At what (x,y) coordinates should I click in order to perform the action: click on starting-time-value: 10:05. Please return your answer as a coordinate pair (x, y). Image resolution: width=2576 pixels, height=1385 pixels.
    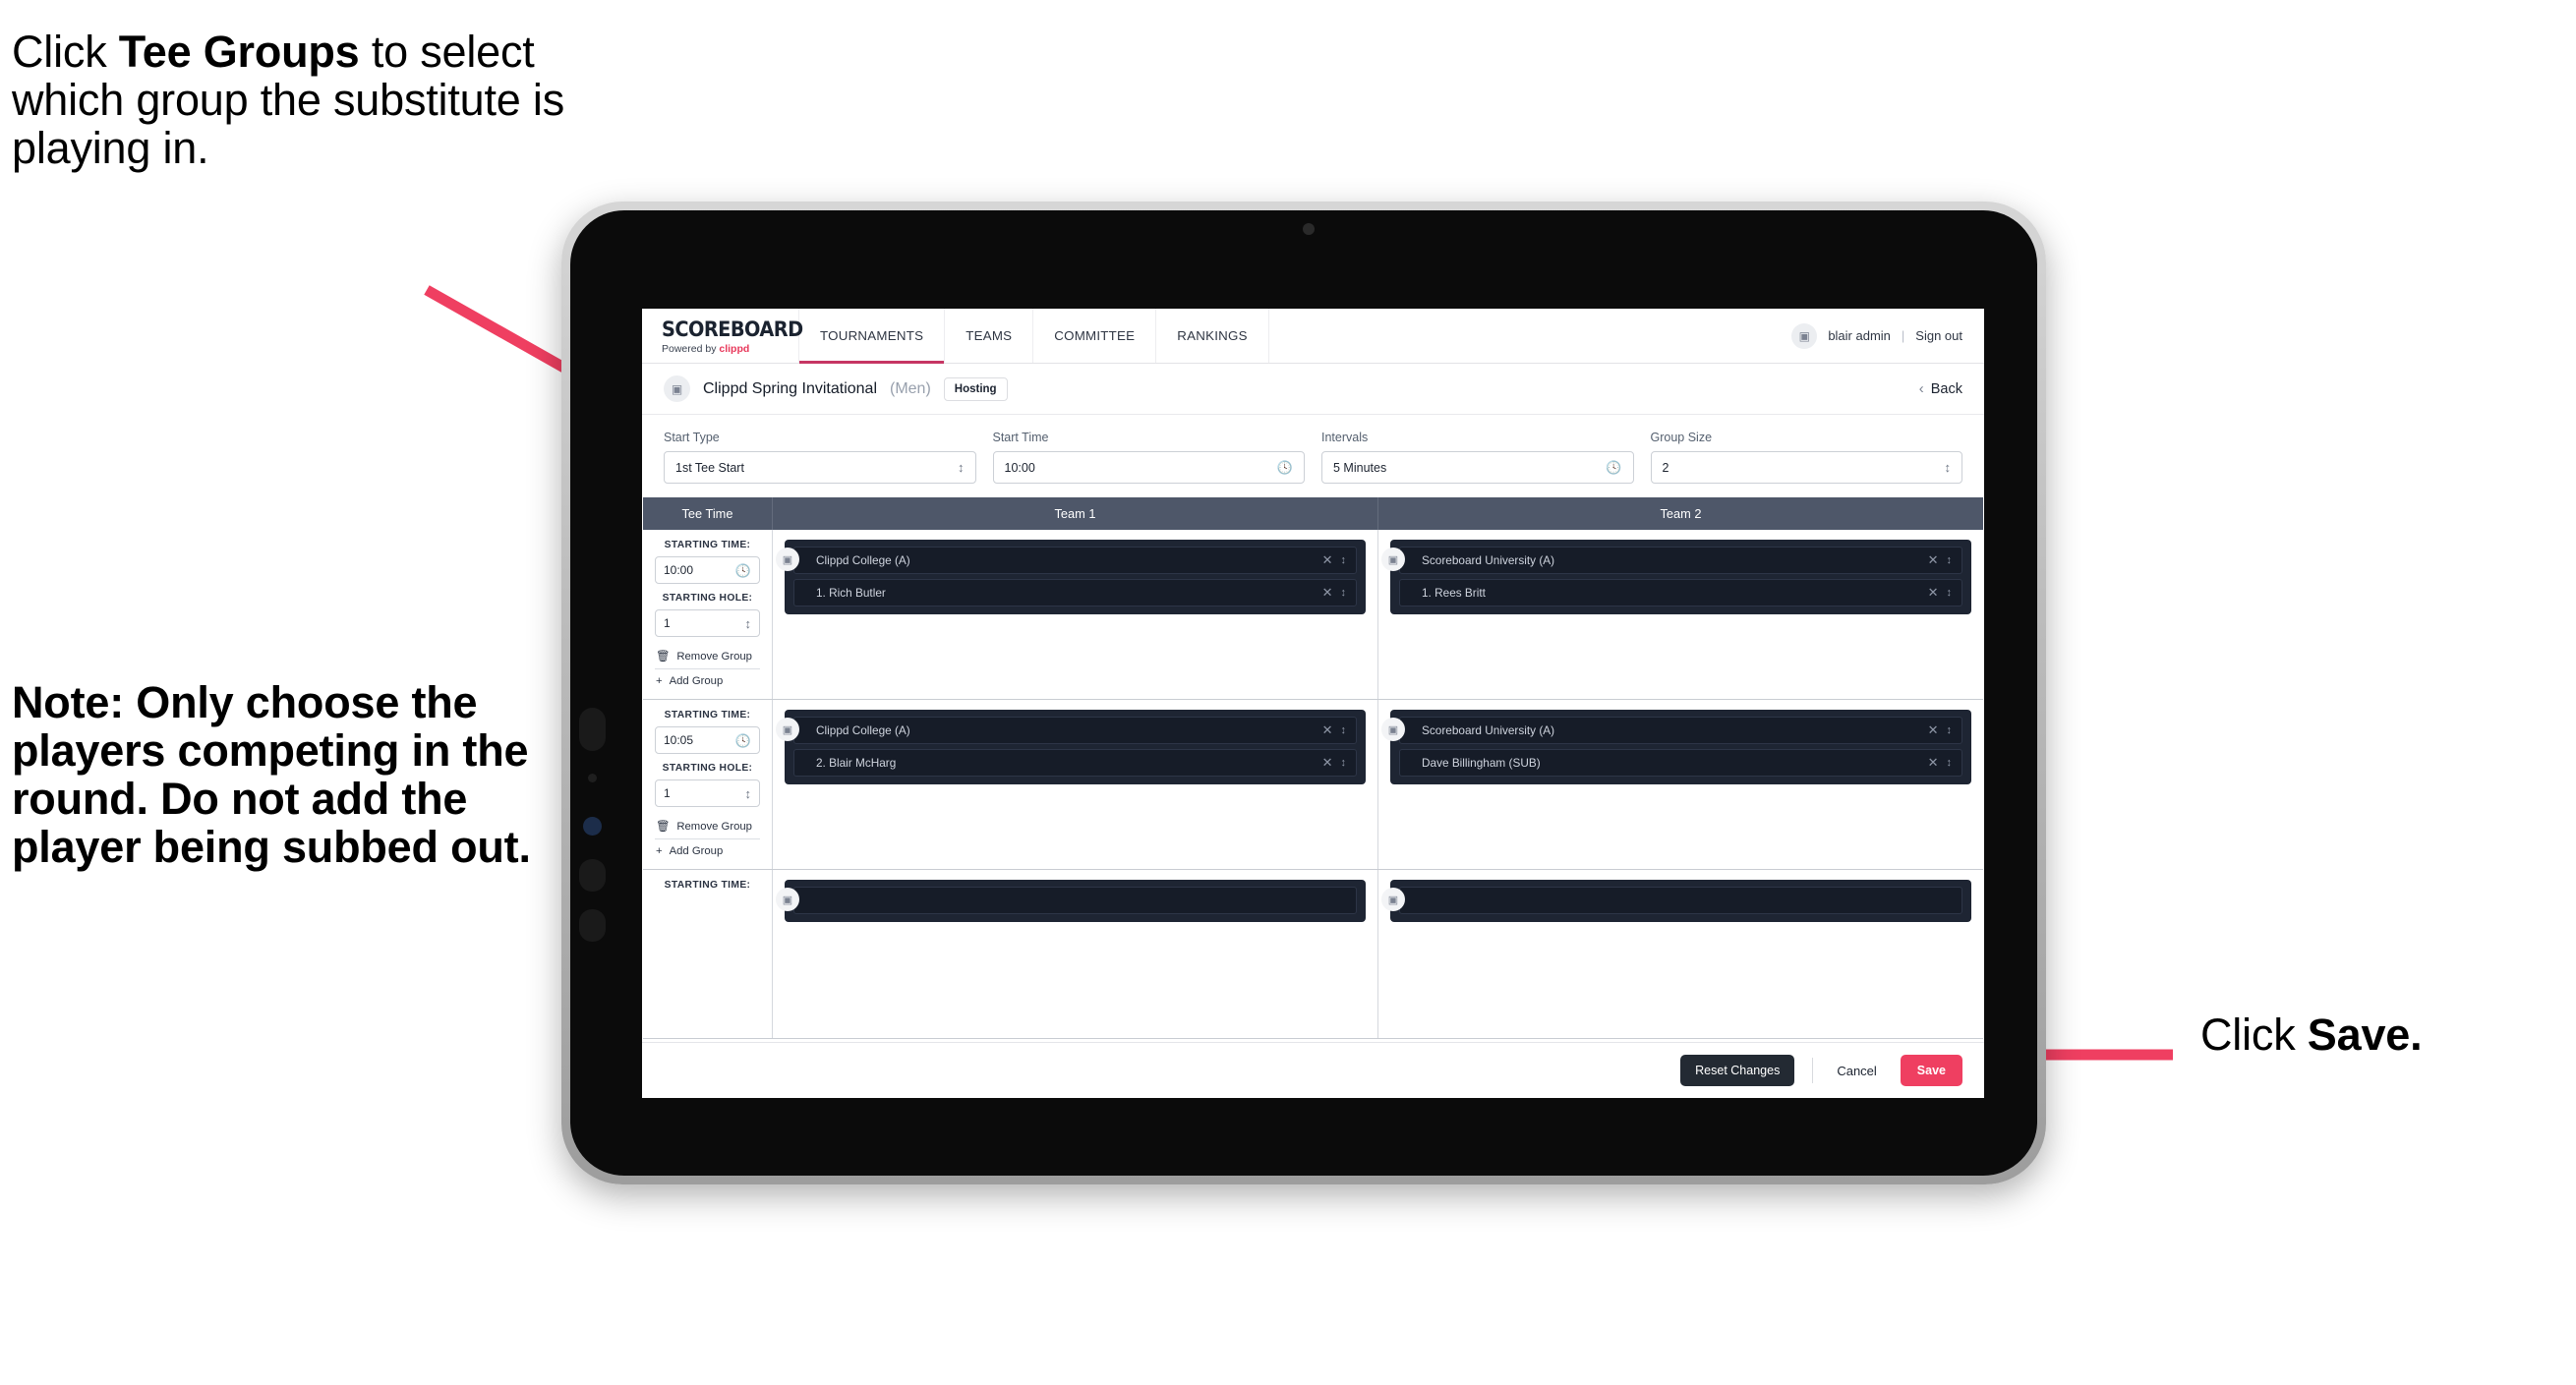
    Looking at the image, I should click on (679, 740).